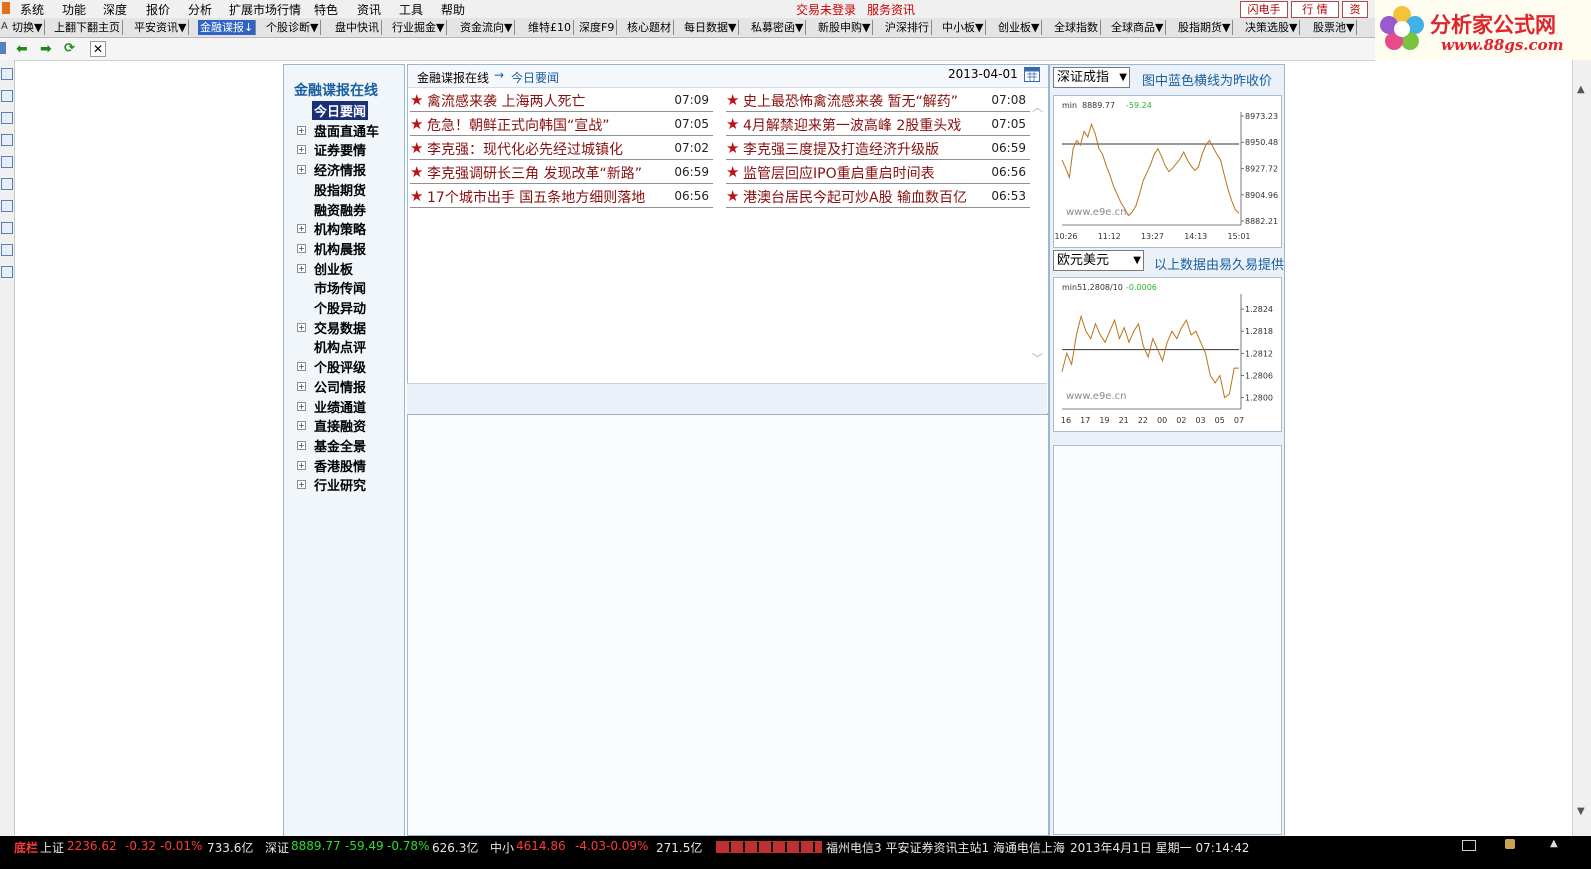 Image resolution: width=1591 pixels, height=869 pixels. What do you see at coordinates (369, 9) in the screenshot?
I see `menu-info: 资讯` at bounding box center [369, 9].